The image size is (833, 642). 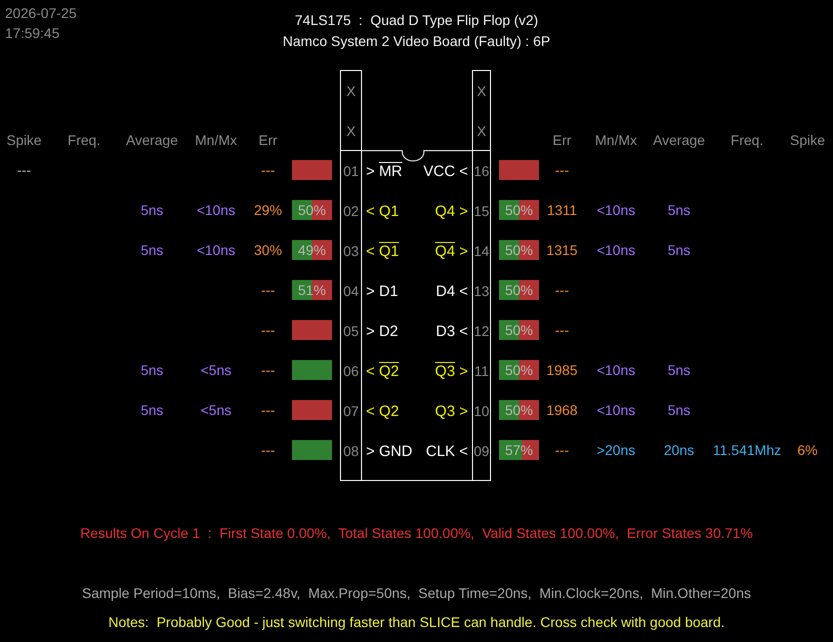 I want to click on error-value: 30%, so click(x=268, y=250).